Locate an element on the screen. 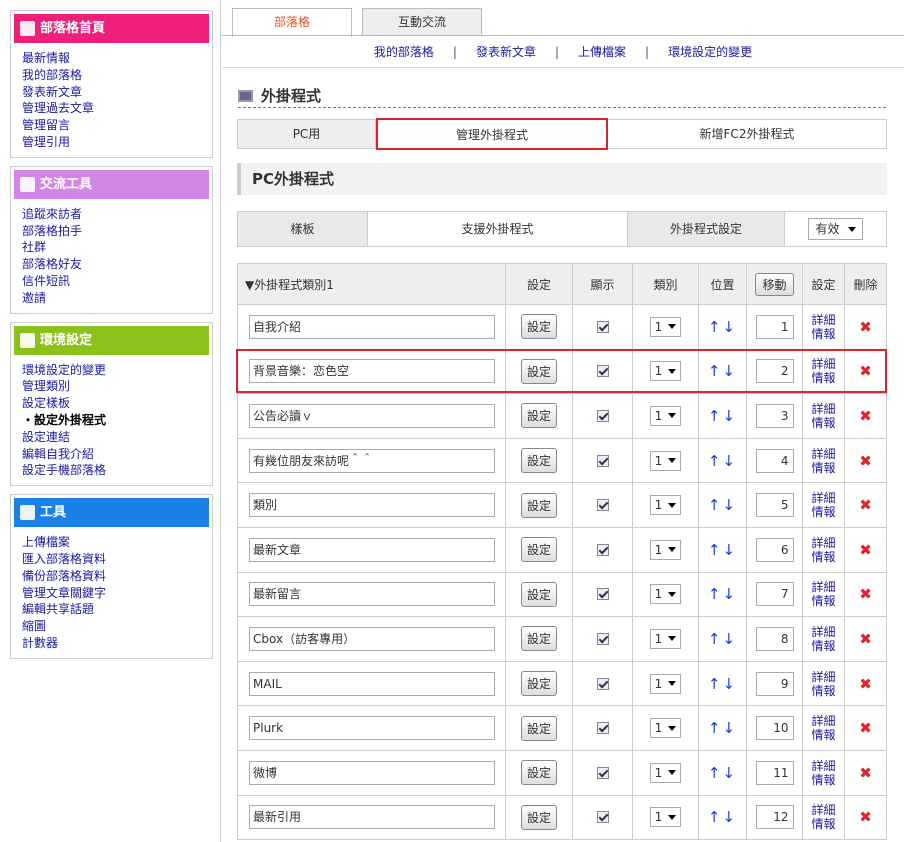 The image size is (904, 842). plugin-name-input: Plurk is located at coordinates (372, 728).